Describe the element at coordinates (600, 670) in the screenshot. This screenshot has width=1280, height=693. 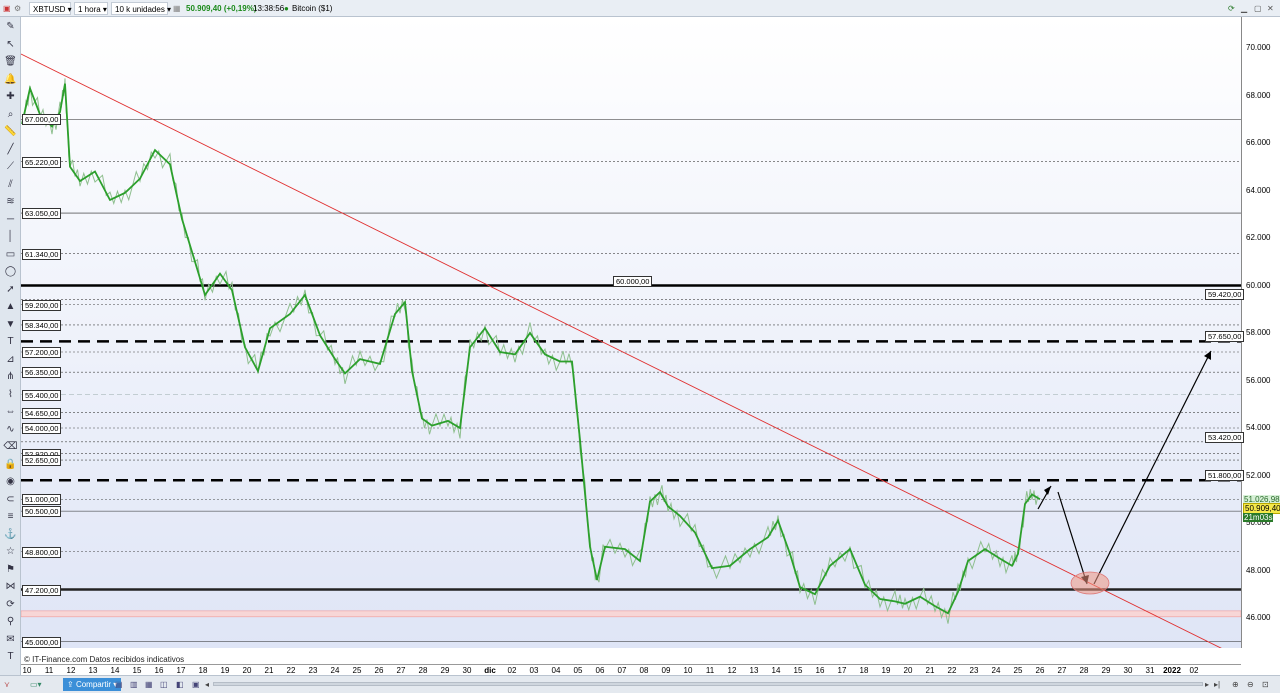
I see `x-tick-label: 06` at that location.